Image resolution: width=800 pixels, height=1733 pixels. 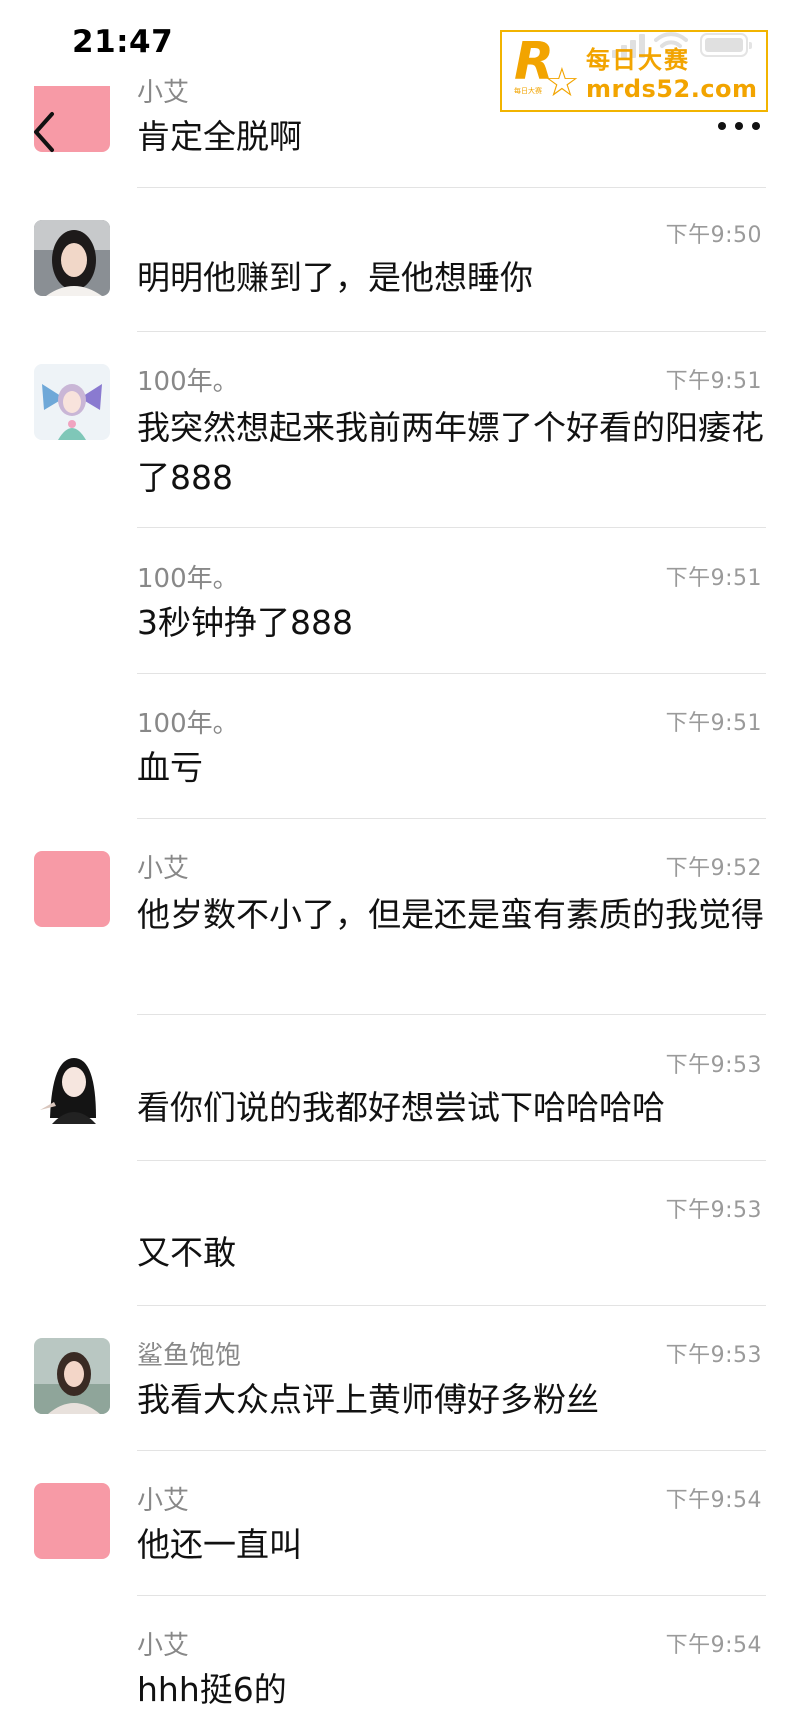 I want to click on watermark-logo-icon: R ☆ 每日大赛, so click(x=547, y=69).